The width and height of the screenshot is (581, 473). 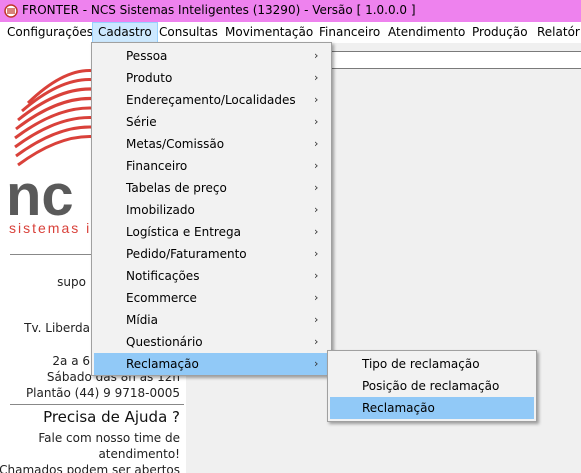 What do you see at coordinates (71, 361) in the screenshot?
I see `hours-text: 2a a 6` at bounding box center [71, 361].